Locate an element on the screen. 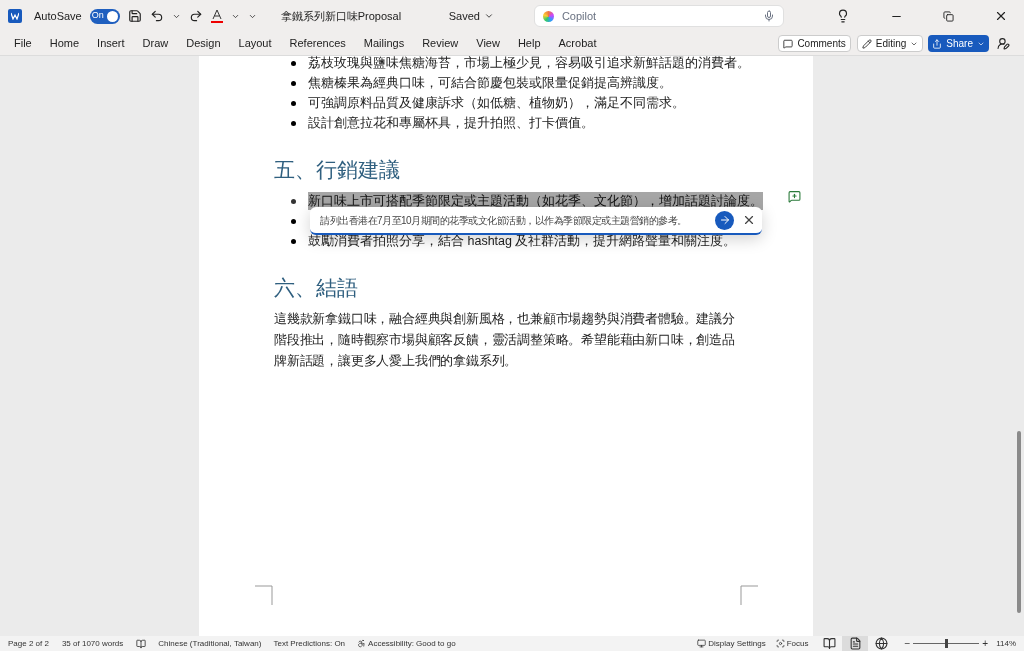  section-heading: 六、結語 is located at coordinates (316, 288).